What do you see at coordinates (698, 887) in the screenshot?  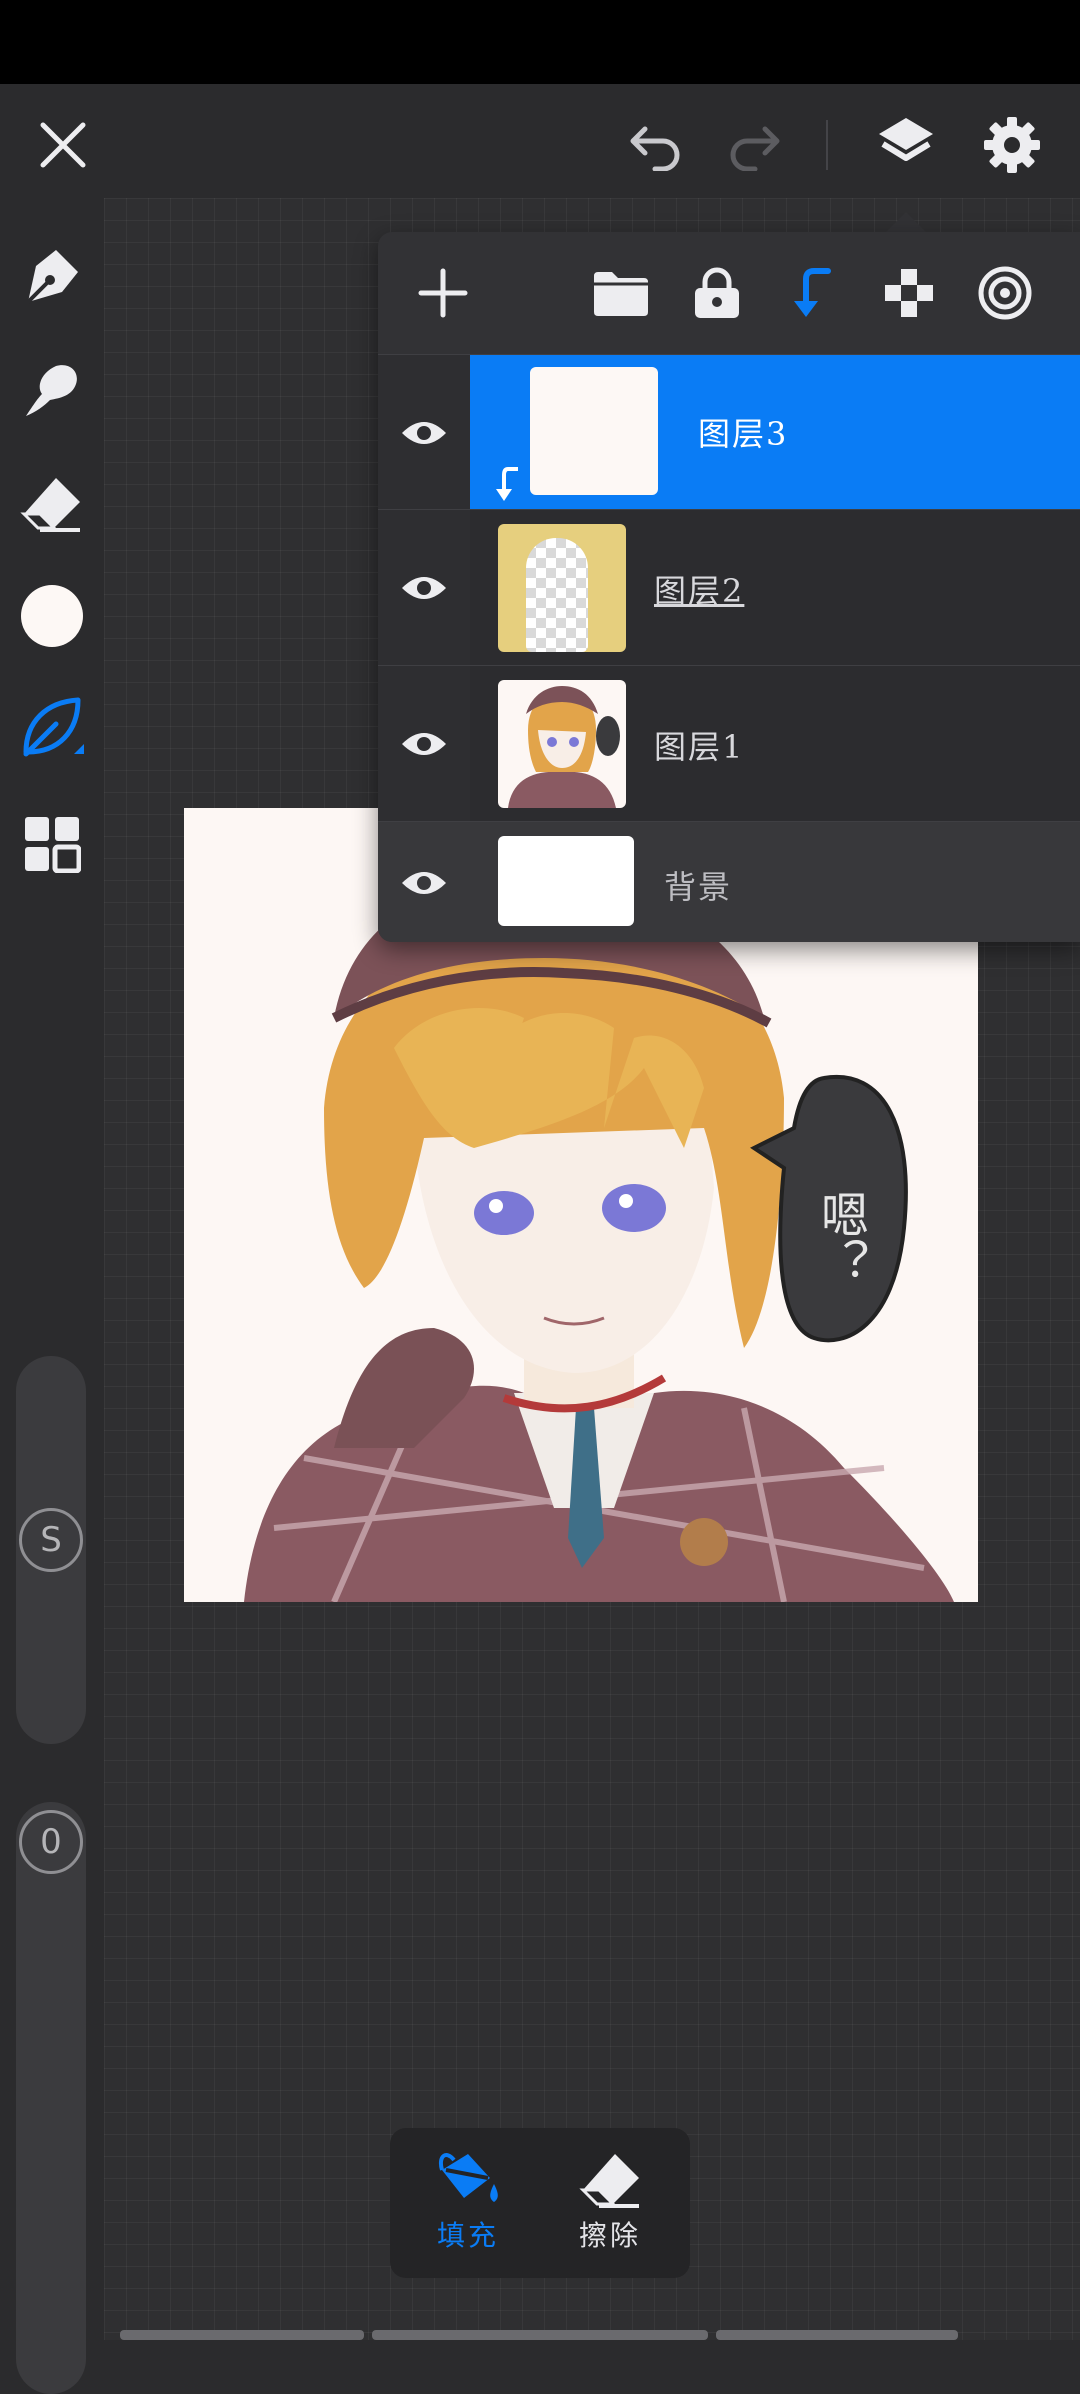 I see `layer-name: 背景` at bounding box center [698, 887].